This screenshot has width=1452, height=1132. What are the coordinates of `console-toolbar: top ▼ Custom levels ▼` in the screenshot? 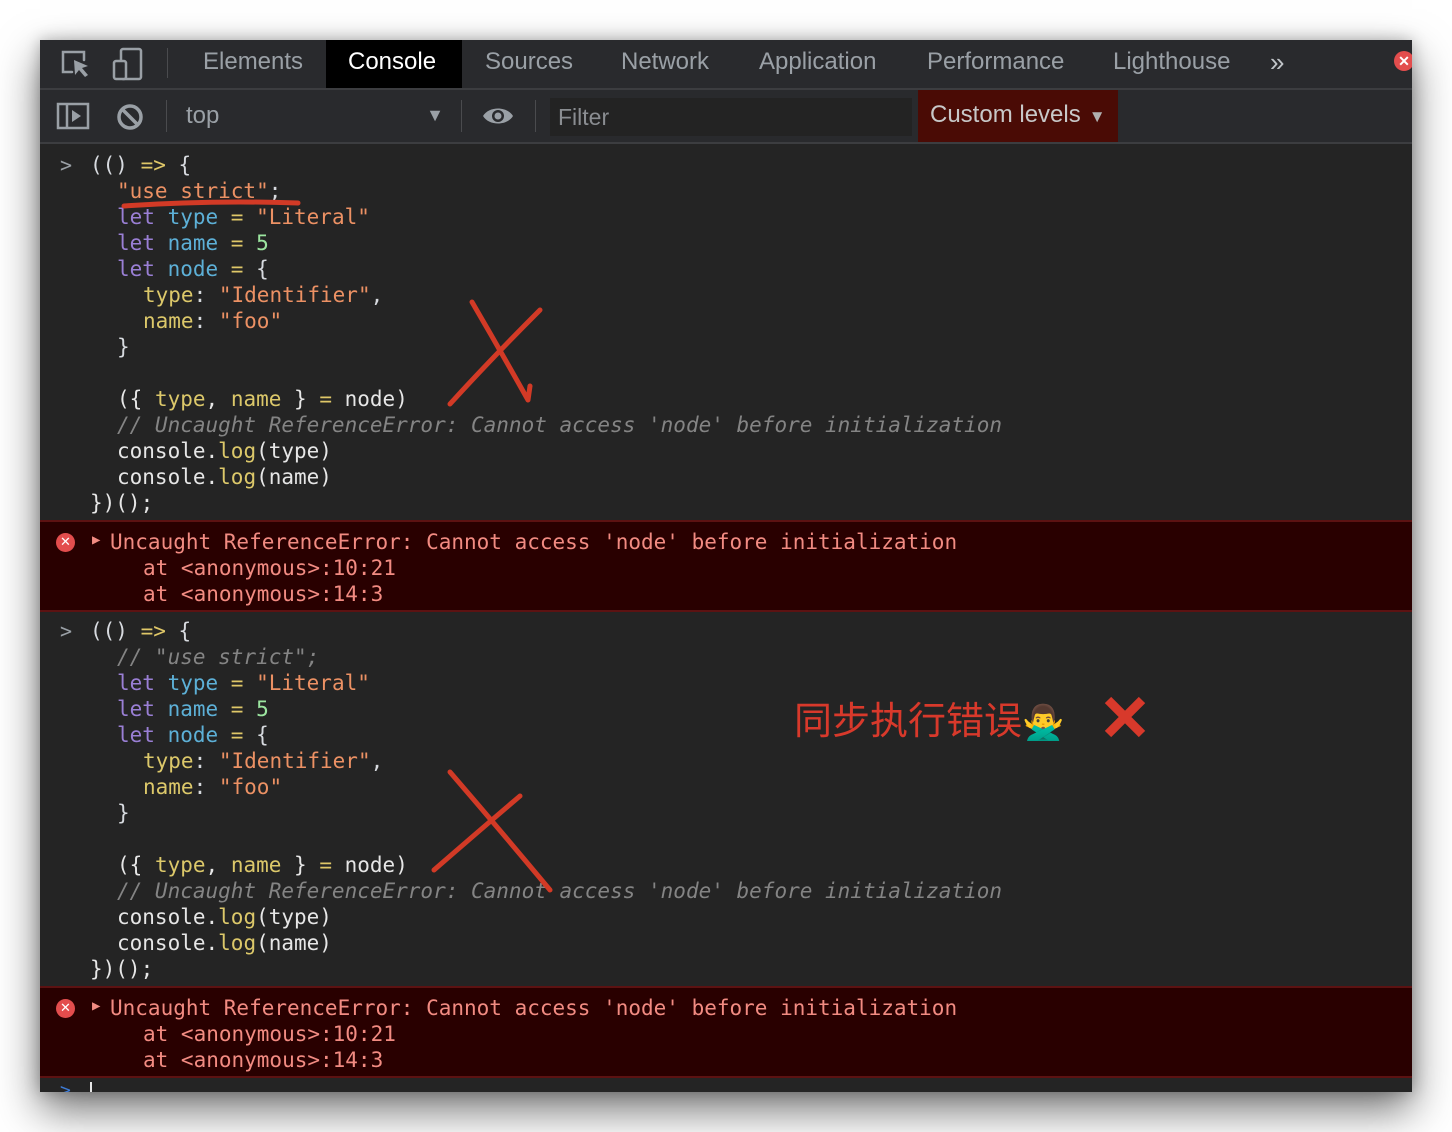 It's located at (726, 117).